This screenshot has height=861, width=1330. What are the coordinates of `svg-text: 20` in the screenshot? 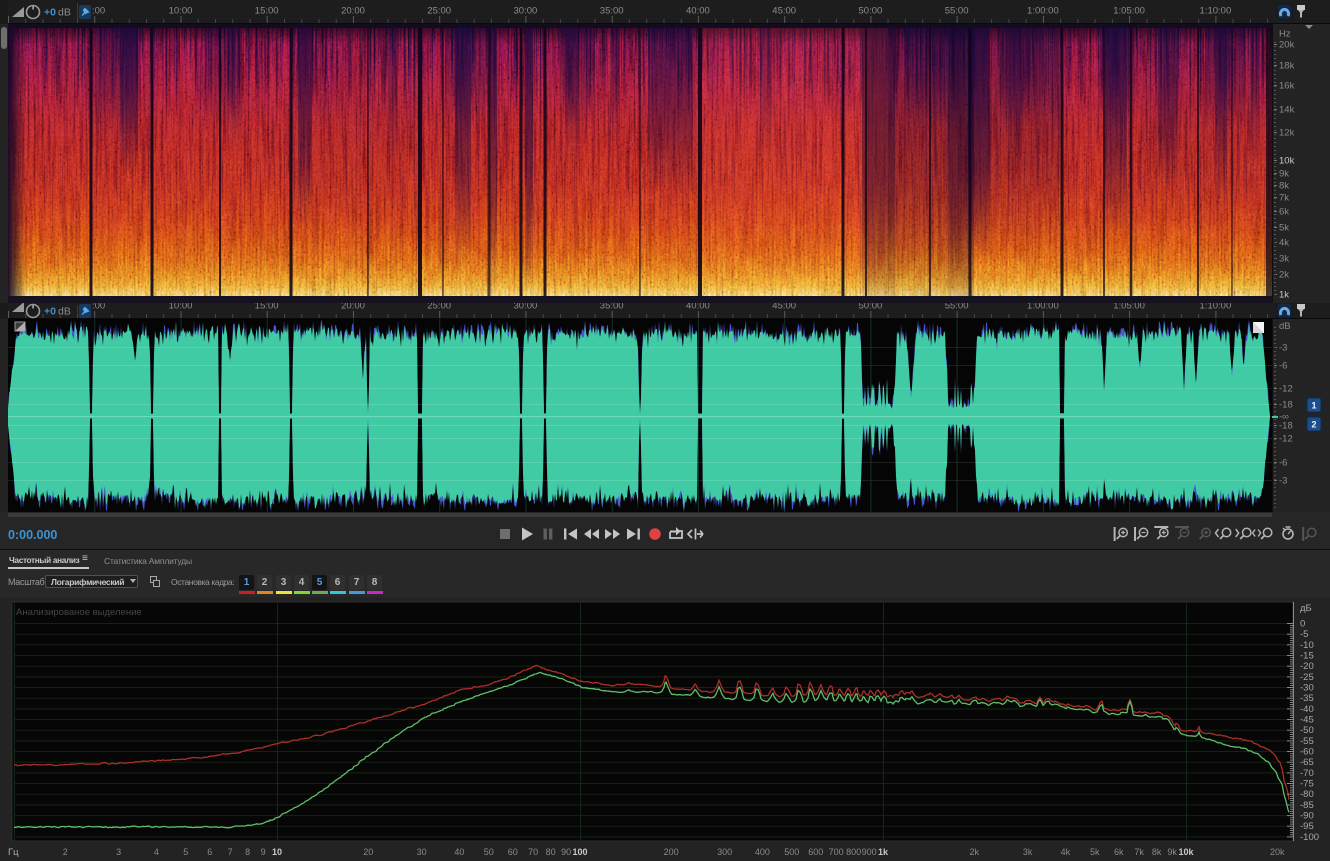 It's located at (368, 852).